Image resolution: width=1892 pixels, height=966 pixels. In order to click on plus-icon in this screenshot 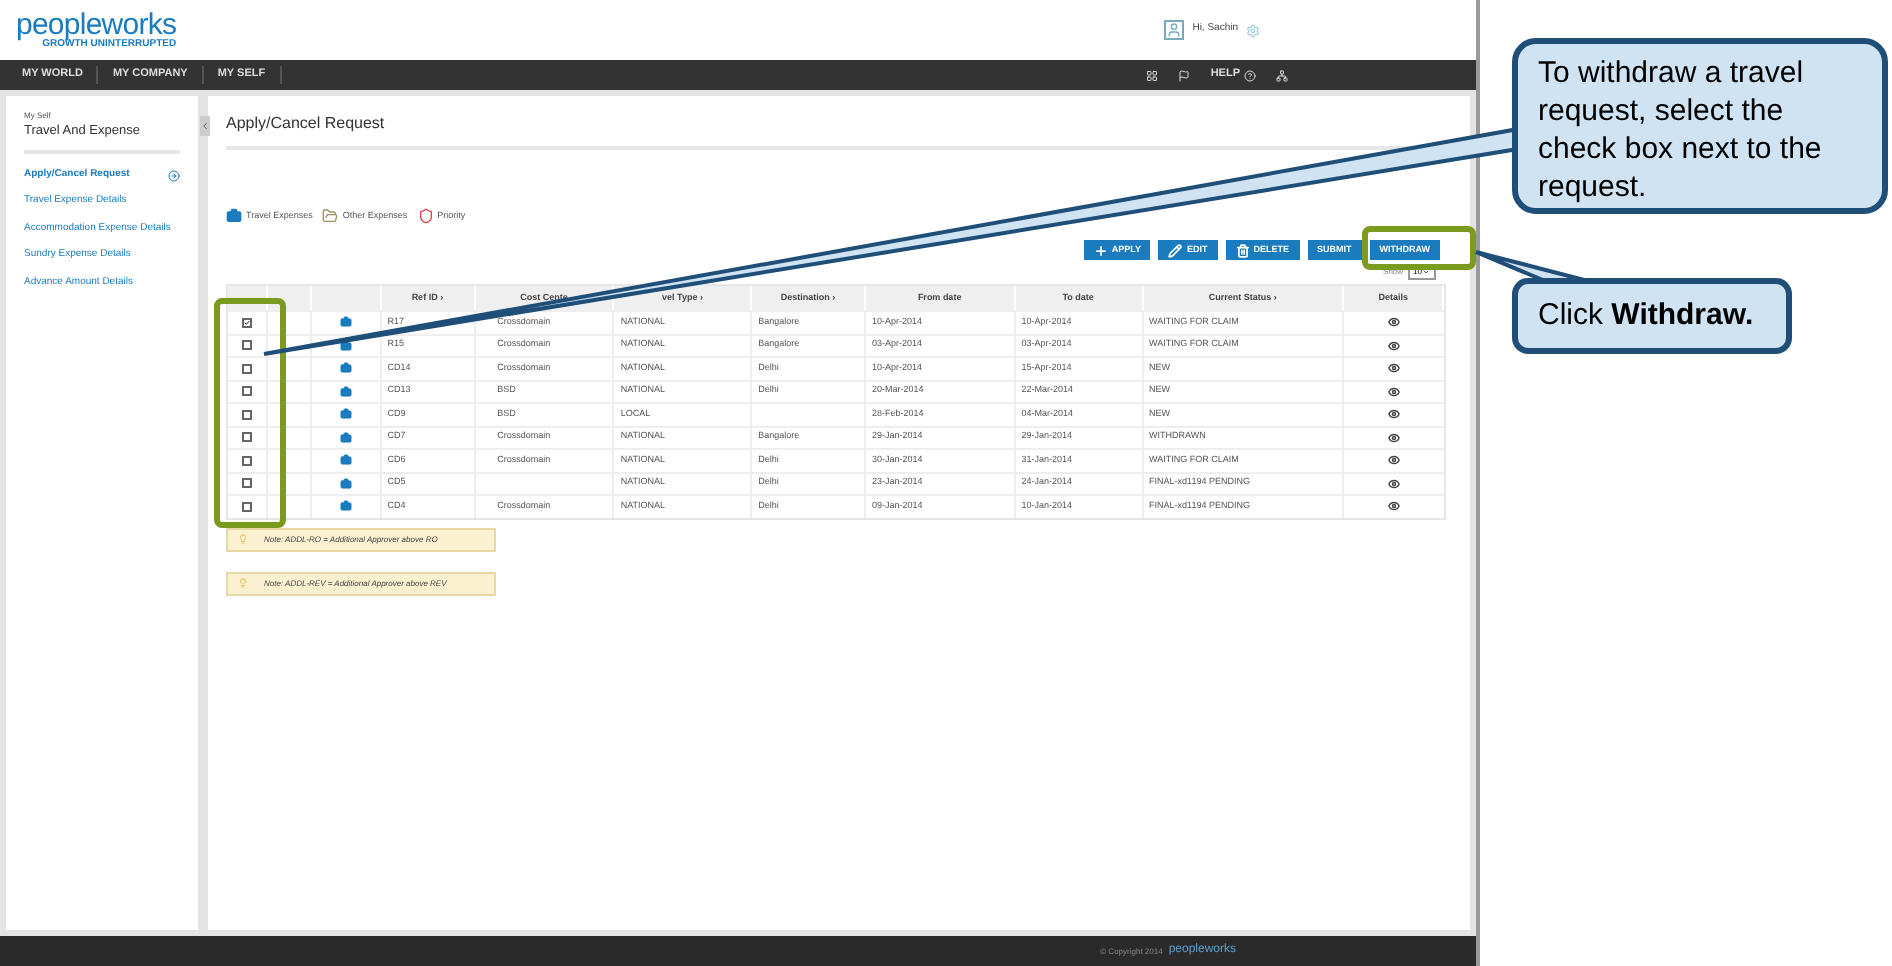, I will do `click(1100, 250)`.